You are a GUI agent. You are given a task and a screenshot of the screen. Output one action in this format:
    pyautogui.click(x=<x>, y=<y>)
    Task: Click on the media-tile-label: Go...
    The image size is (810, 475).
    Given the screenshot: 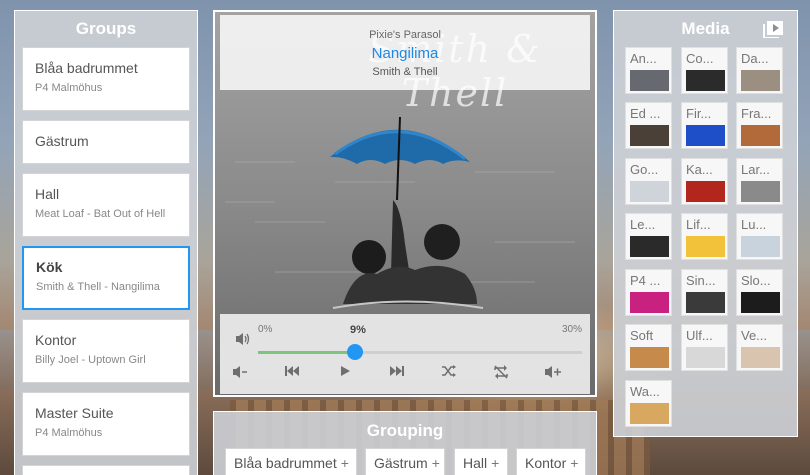 What is the action you would take?
    pyautogui.click(x=644, y=169)
    